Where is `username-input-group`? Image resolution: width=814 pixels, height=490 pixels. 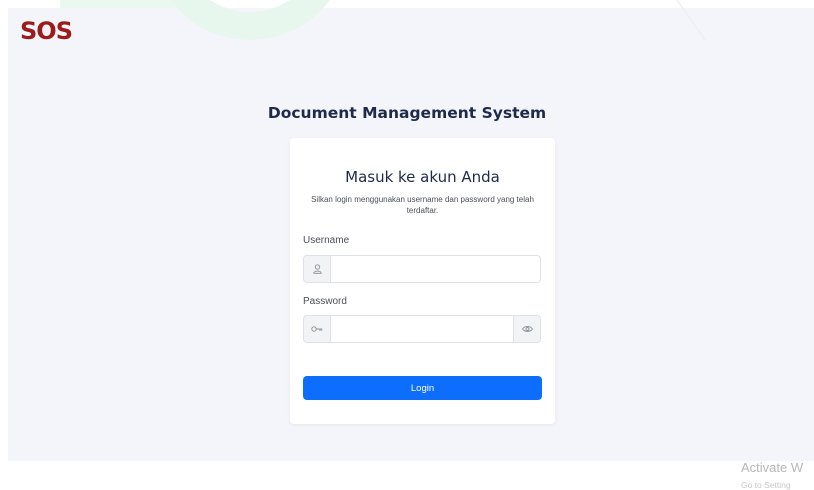 username-input-group is located at coordinates (422, 269).